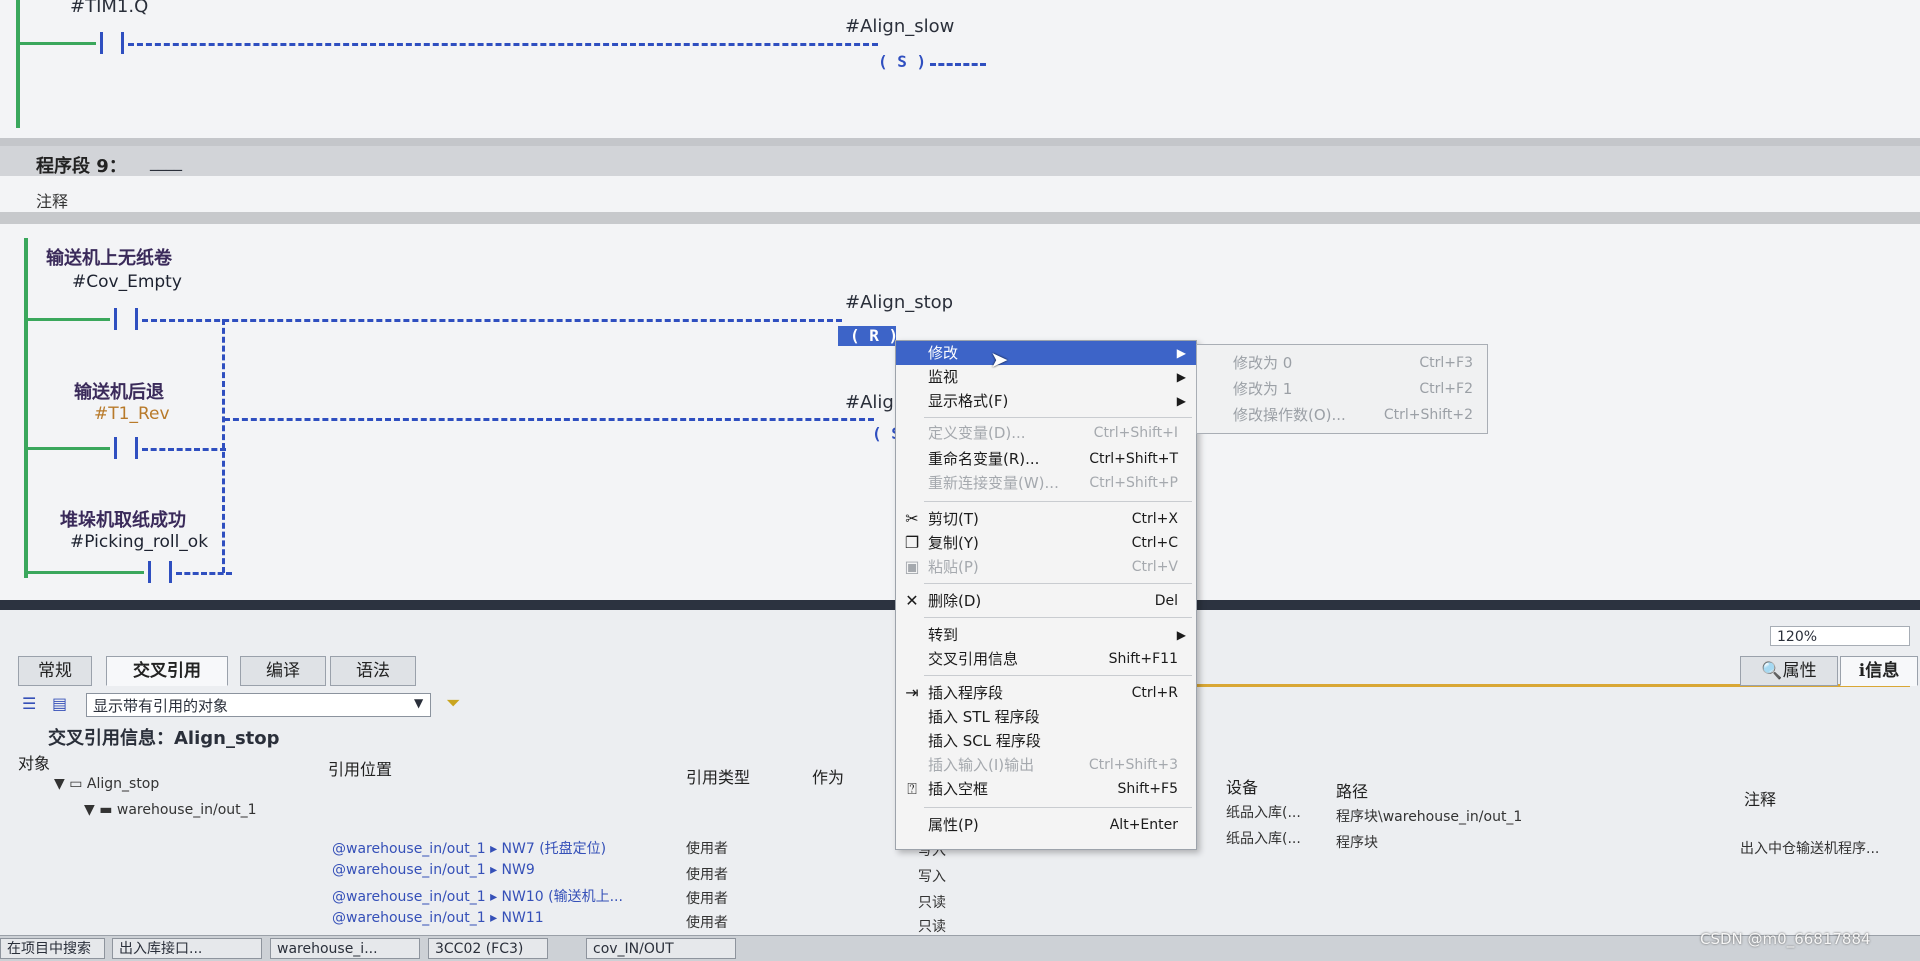  I want to click on tab-general: 常规, so click(55, 671).